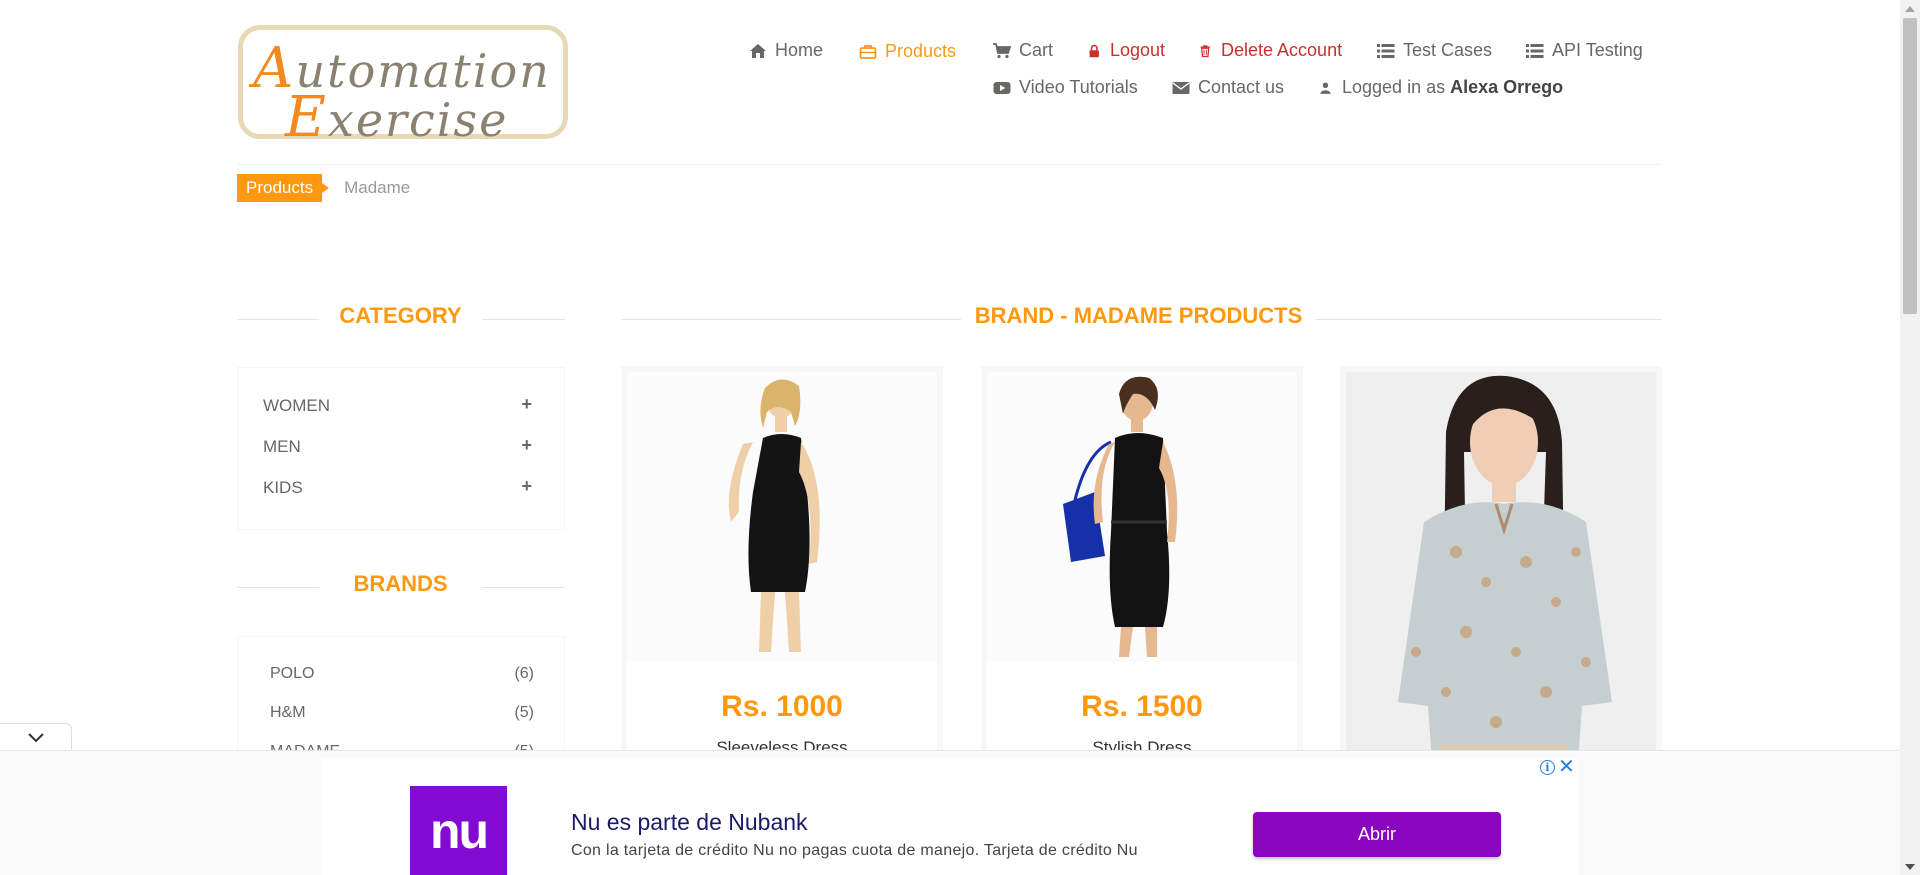 The image size is (1920, 875). I want to click on main-title-line-right, so click(1489, 319).